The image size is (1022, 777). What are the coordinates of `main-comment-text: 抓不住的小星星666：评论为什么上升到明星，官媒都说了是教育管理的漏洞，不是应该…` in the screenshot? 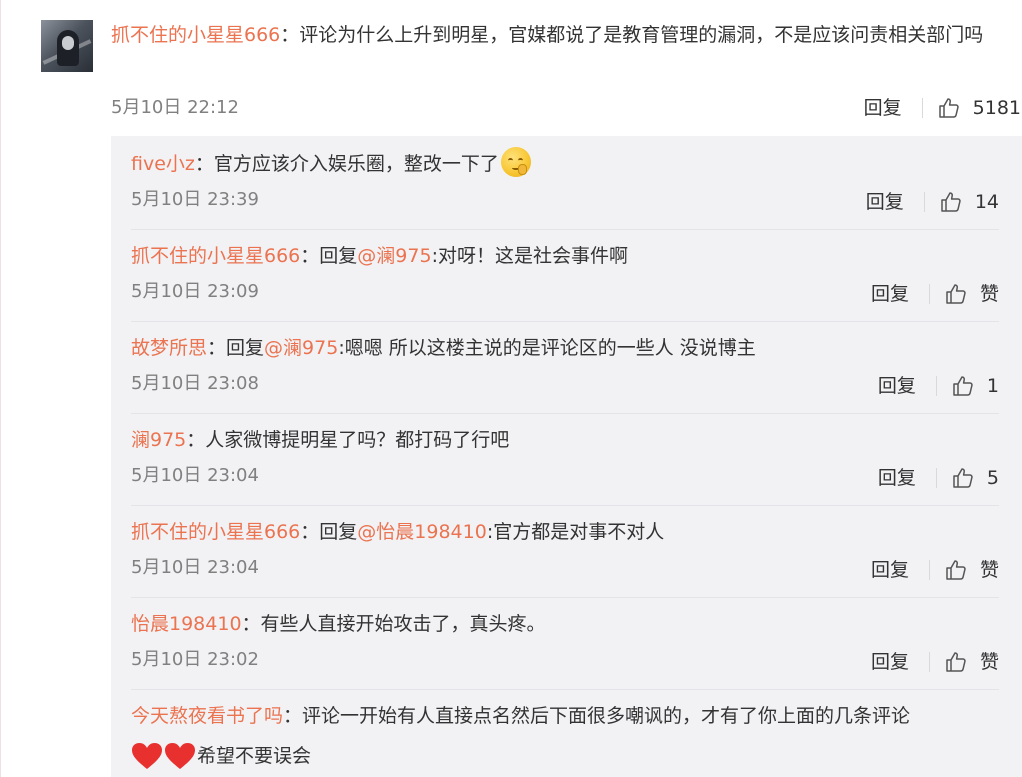 It's located at (561, 35).